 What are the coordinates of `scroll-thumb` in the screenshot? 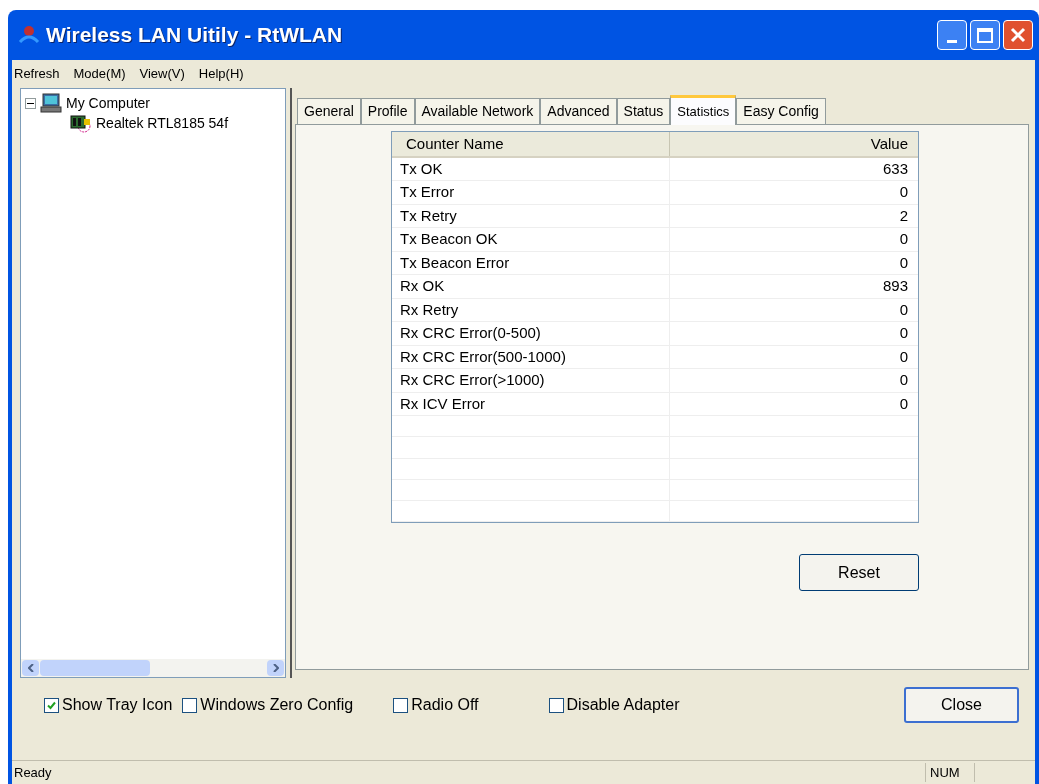 It's located at (95, 668).